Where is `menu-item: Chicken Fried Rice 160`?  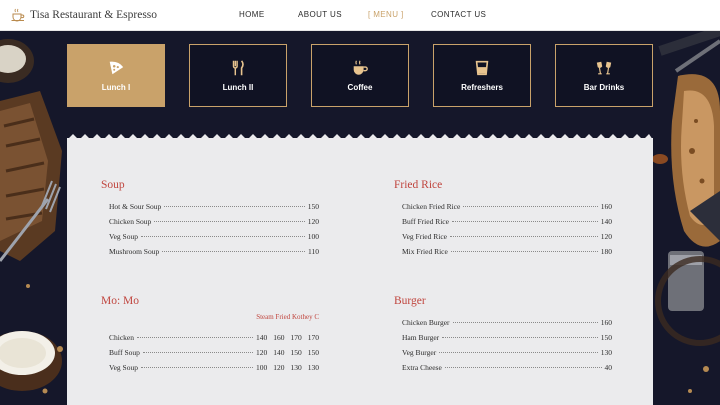
menu-item: Chicken Fried Rice 160 is located at coordinates (507, 206).